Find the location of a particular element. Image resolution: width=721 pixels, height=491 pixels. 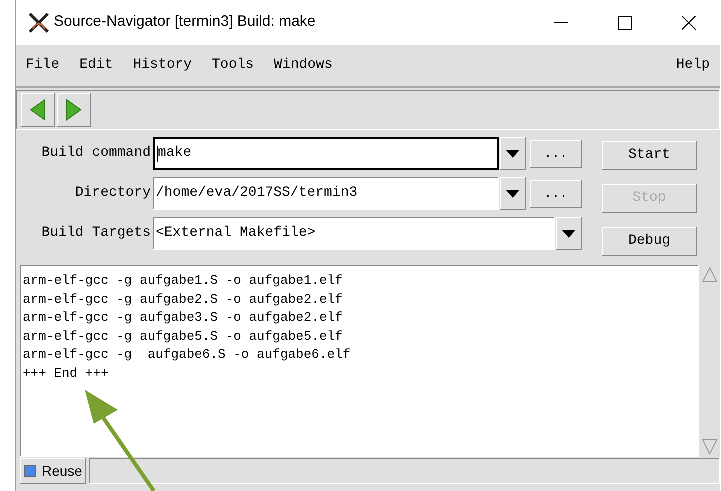

x-logo-icon is located at coordinates (39, 23).